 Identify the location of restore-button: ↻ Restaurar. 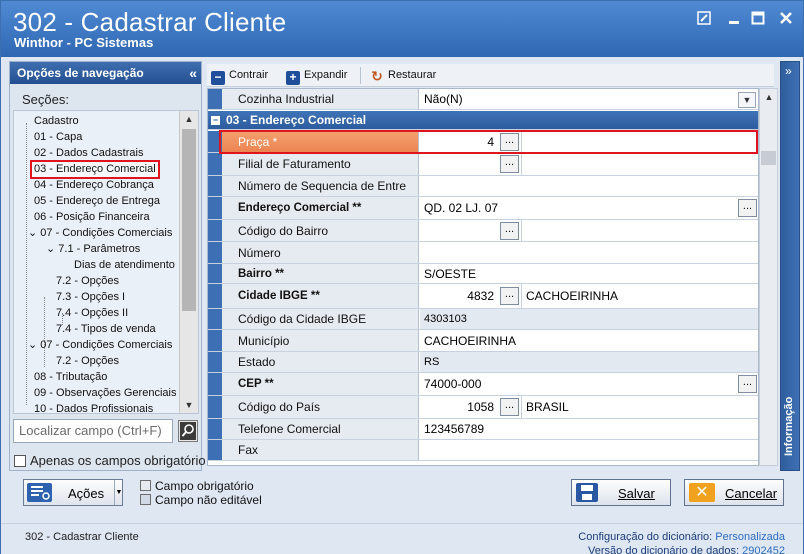
(403, 75).